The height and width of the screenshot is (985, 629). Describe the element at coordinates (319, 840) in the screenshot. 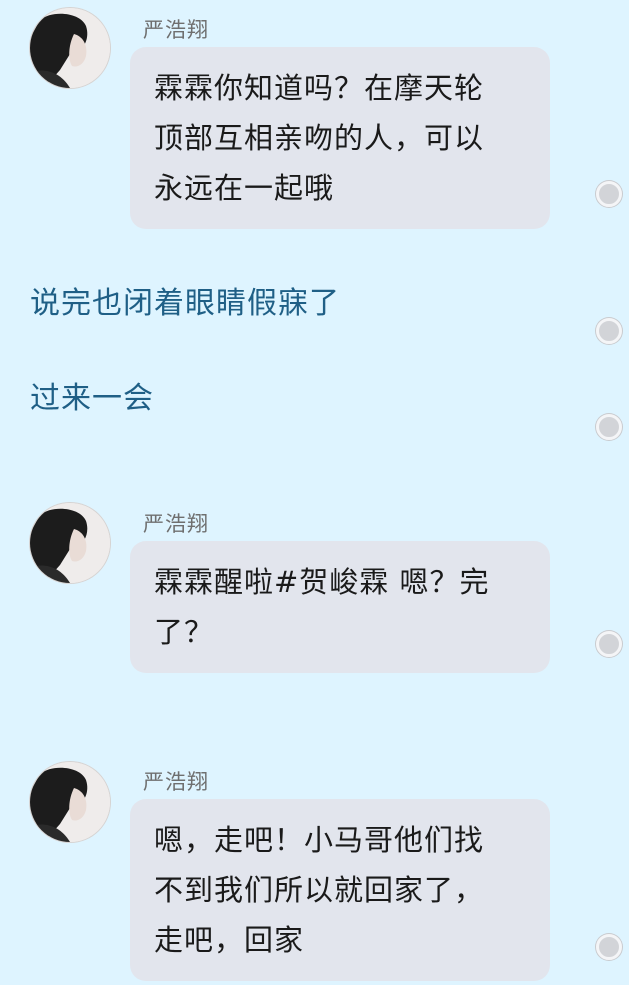

I see `message-line: 嗯，走吧！小马哥他们找` at that location.